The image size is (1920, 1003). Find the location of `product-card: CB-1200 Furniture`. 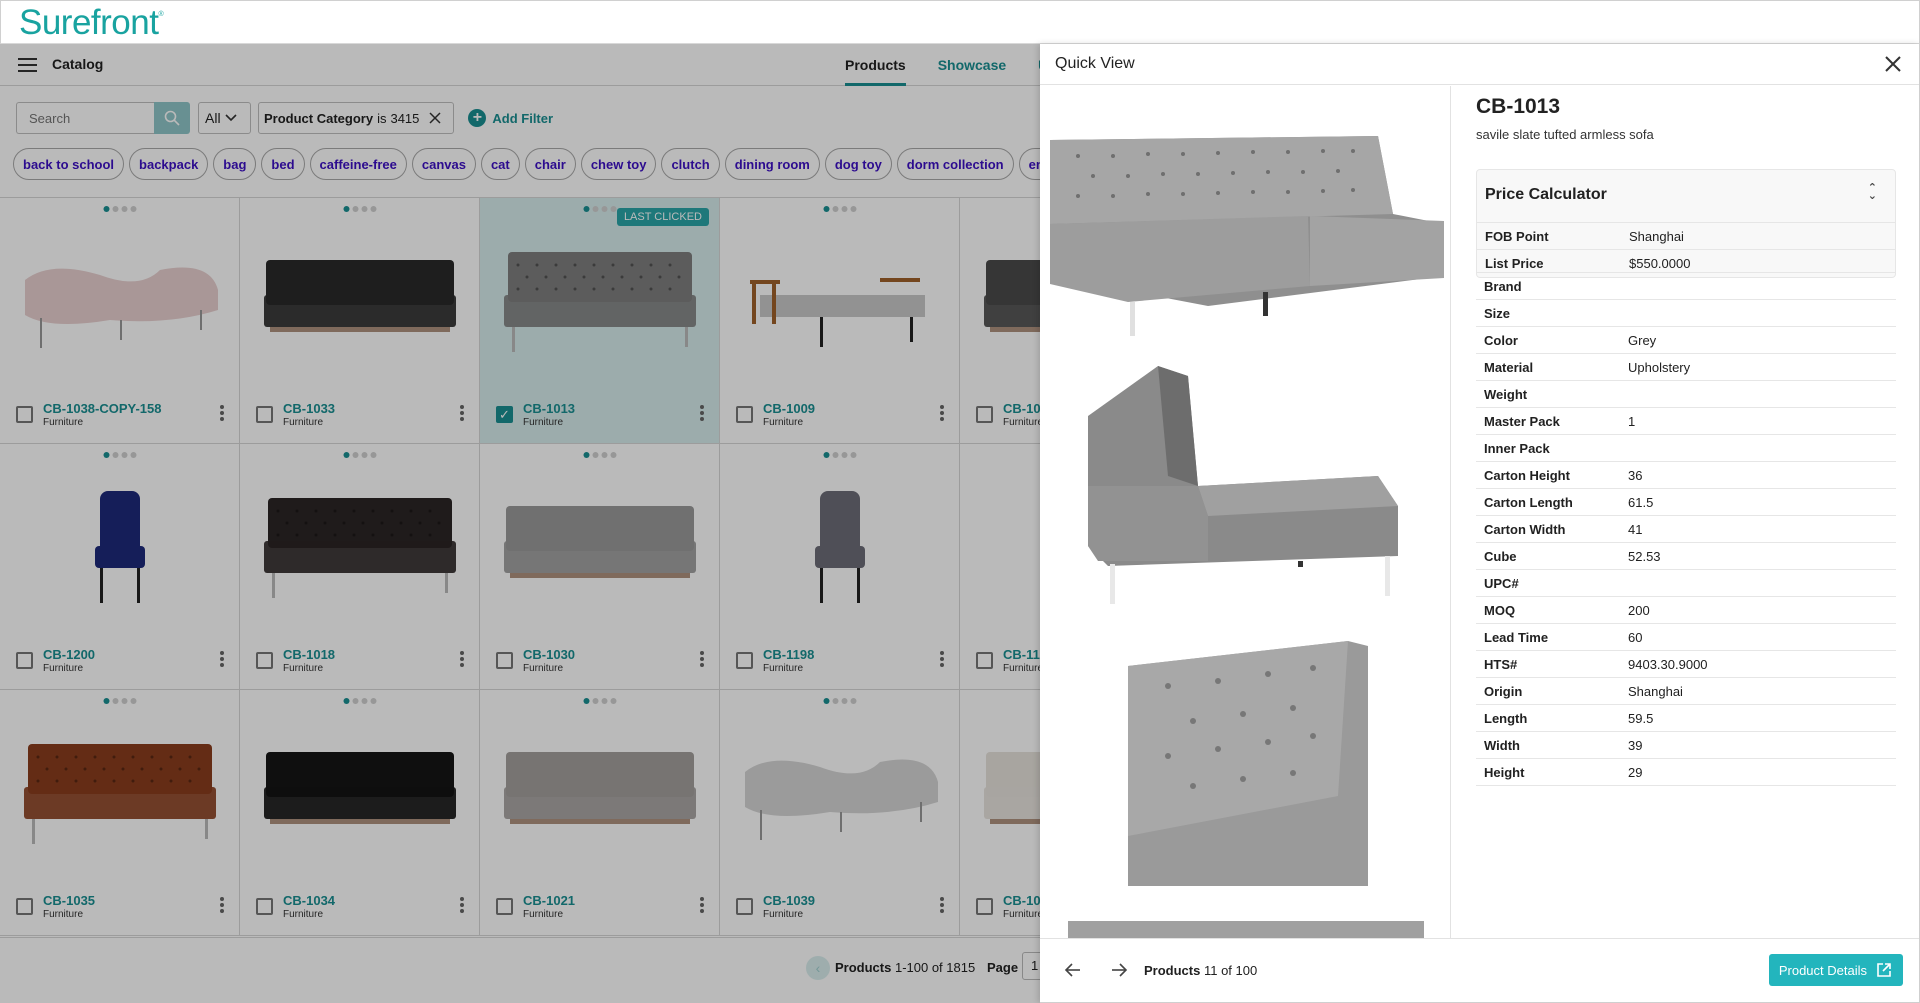

product-card: CB-1200 Furniture is located at coordinates (120, 567).